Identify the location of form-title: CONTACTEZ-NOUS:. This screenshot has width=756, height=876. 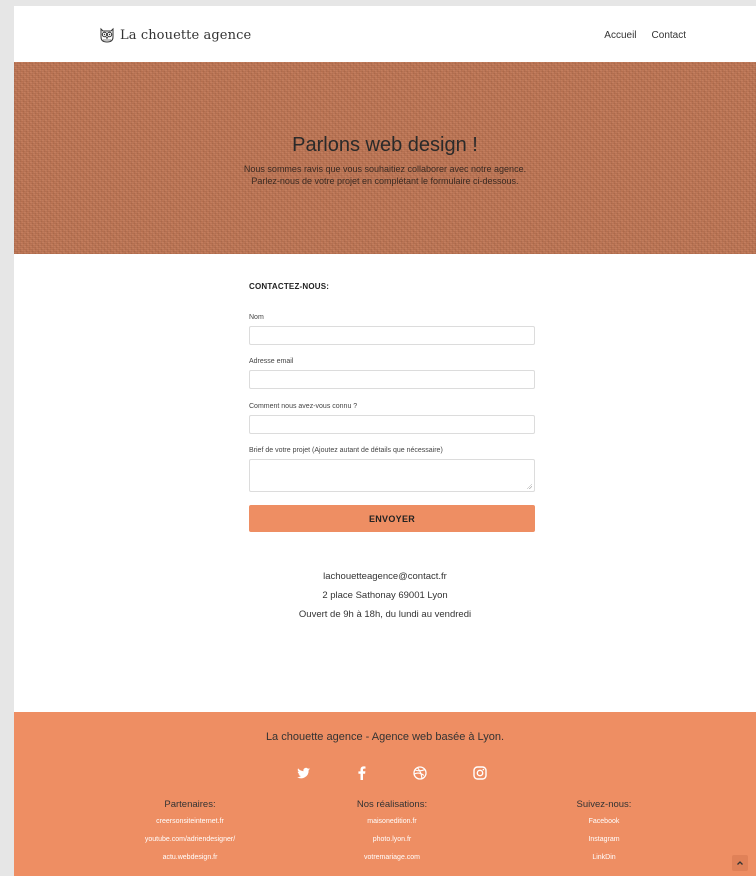
(289, 286).